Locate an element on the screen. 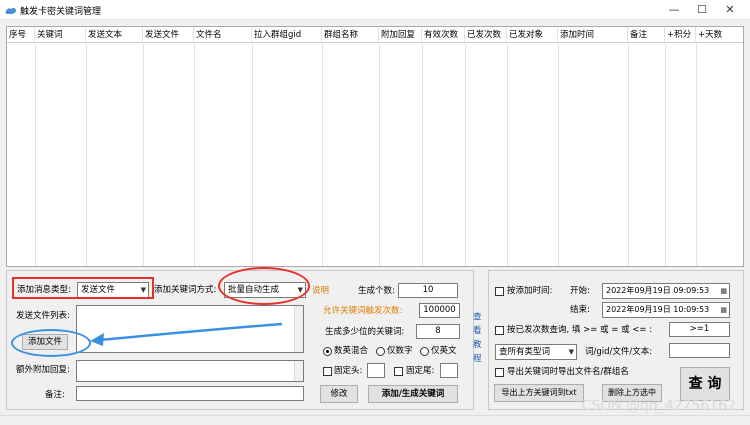  file-list-label: 发送文件列表: is located at coordinates (43, 316).